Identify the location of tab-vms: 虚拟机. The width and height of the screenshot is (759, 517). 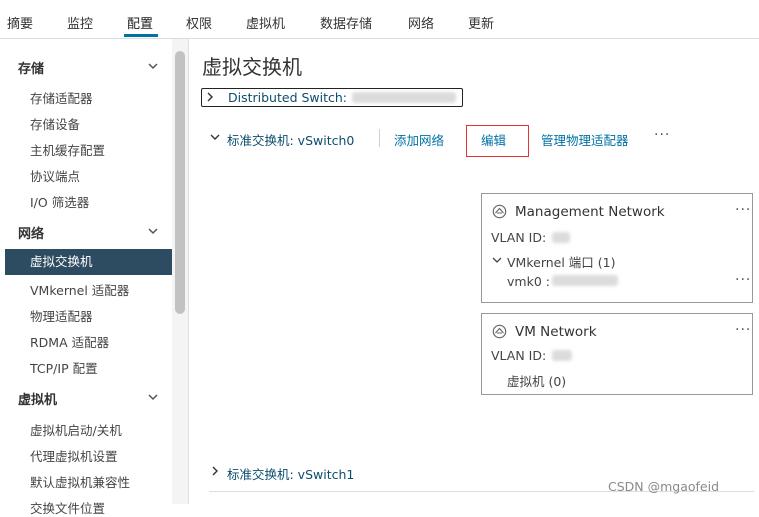
(265, 22).